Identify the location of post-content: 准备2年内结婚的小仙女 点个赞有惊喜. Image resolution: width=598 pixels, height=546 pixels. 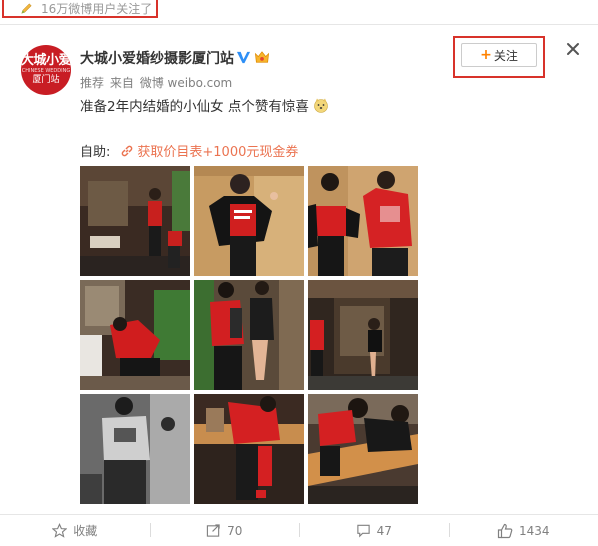
(204, 105).